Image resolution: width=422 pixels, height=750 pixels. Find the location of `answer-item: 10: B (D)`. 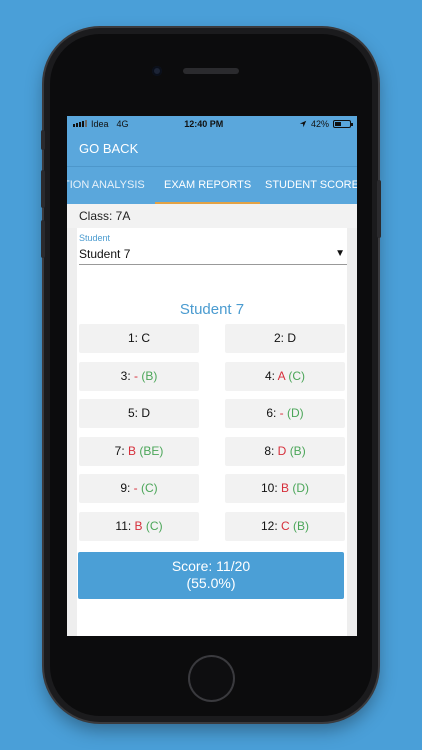

answer-item: 10: B (D) is located at coordinates (285, 488).